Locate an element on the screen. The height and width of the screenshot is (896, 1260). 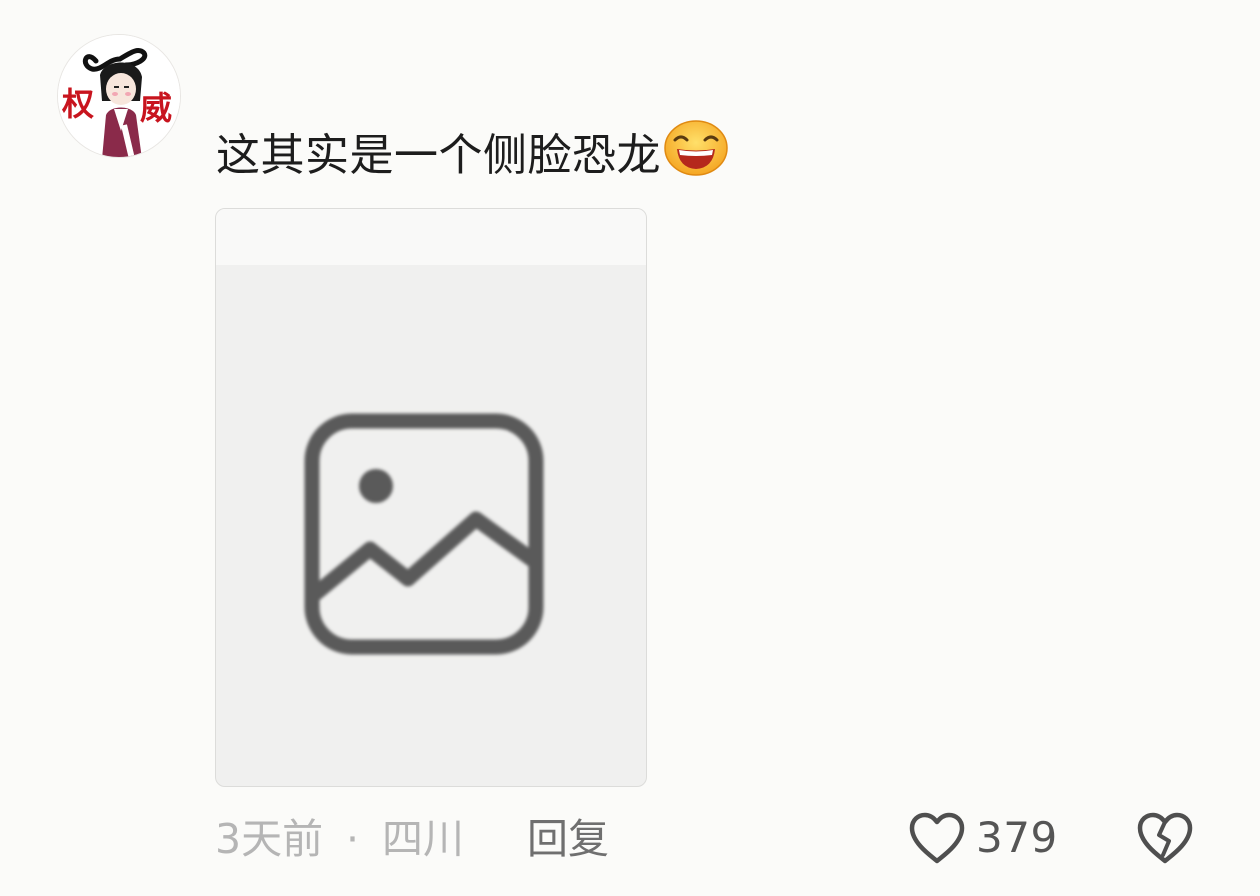
reply-button: 回复 is located at coordinates (568, 839).